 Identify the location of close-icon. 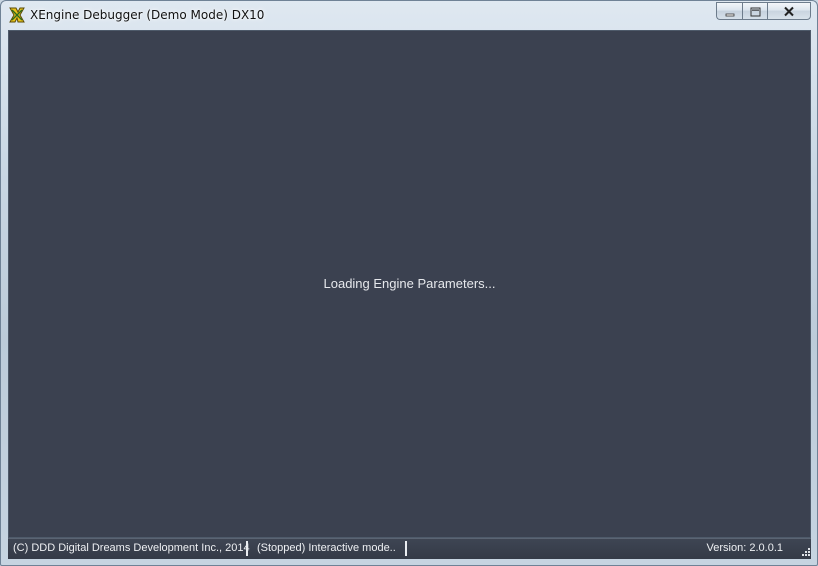
(789, 11).